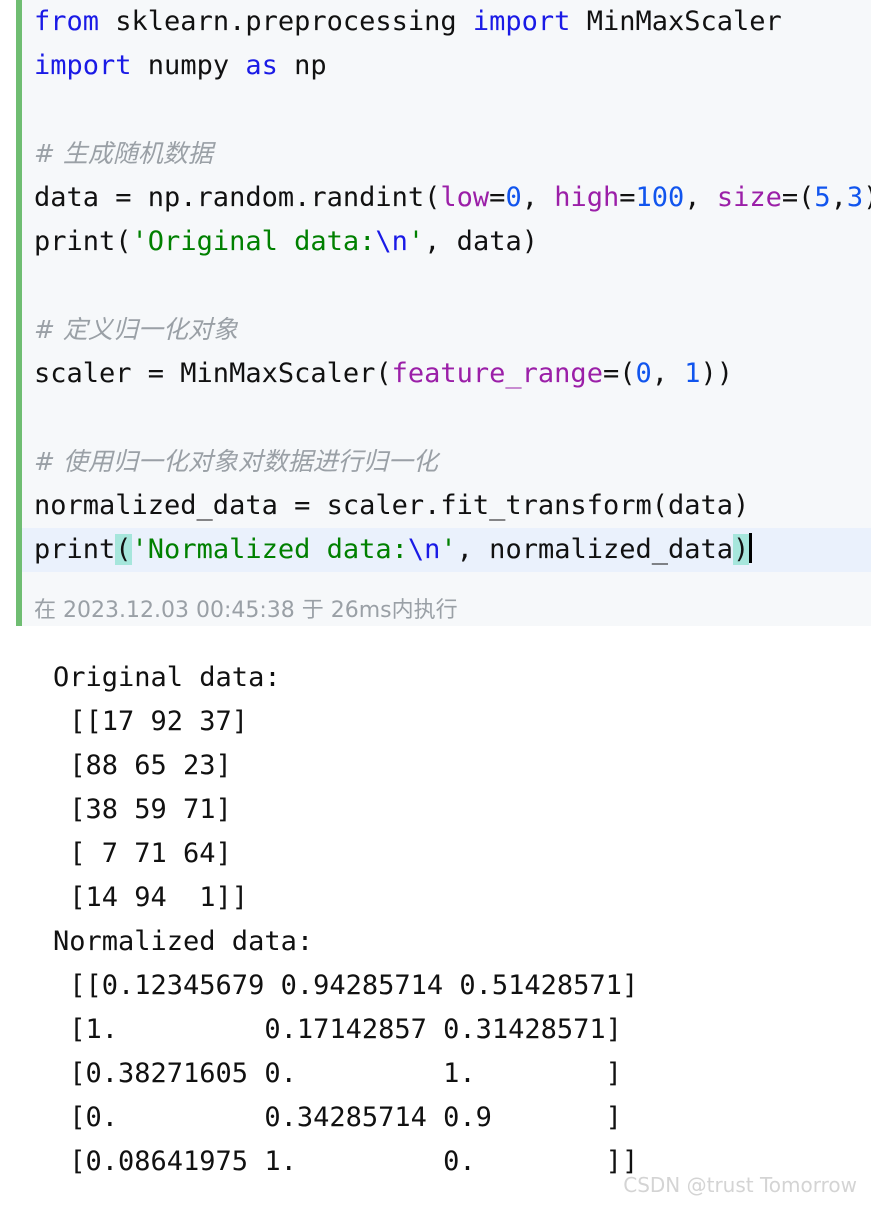 The height and width of the screenshot is (1209, 871). What do you see at coordinates (142, 765) in the screenshot?
I see `output-line: [88 65 23]` at bounding box center [142, 765].